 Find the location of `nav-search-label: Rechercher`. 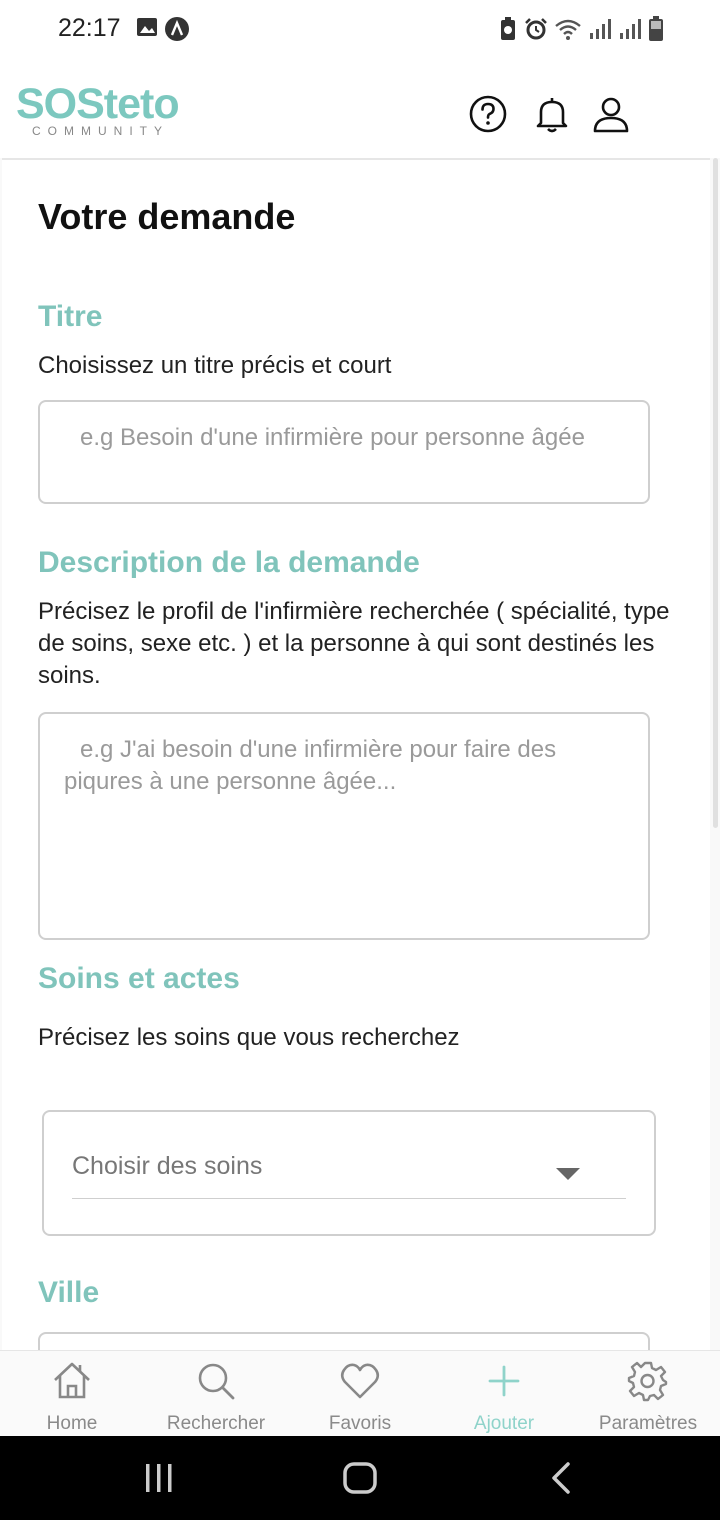

nav-search-label: Rechercher is located at coordinates (216, 1423).